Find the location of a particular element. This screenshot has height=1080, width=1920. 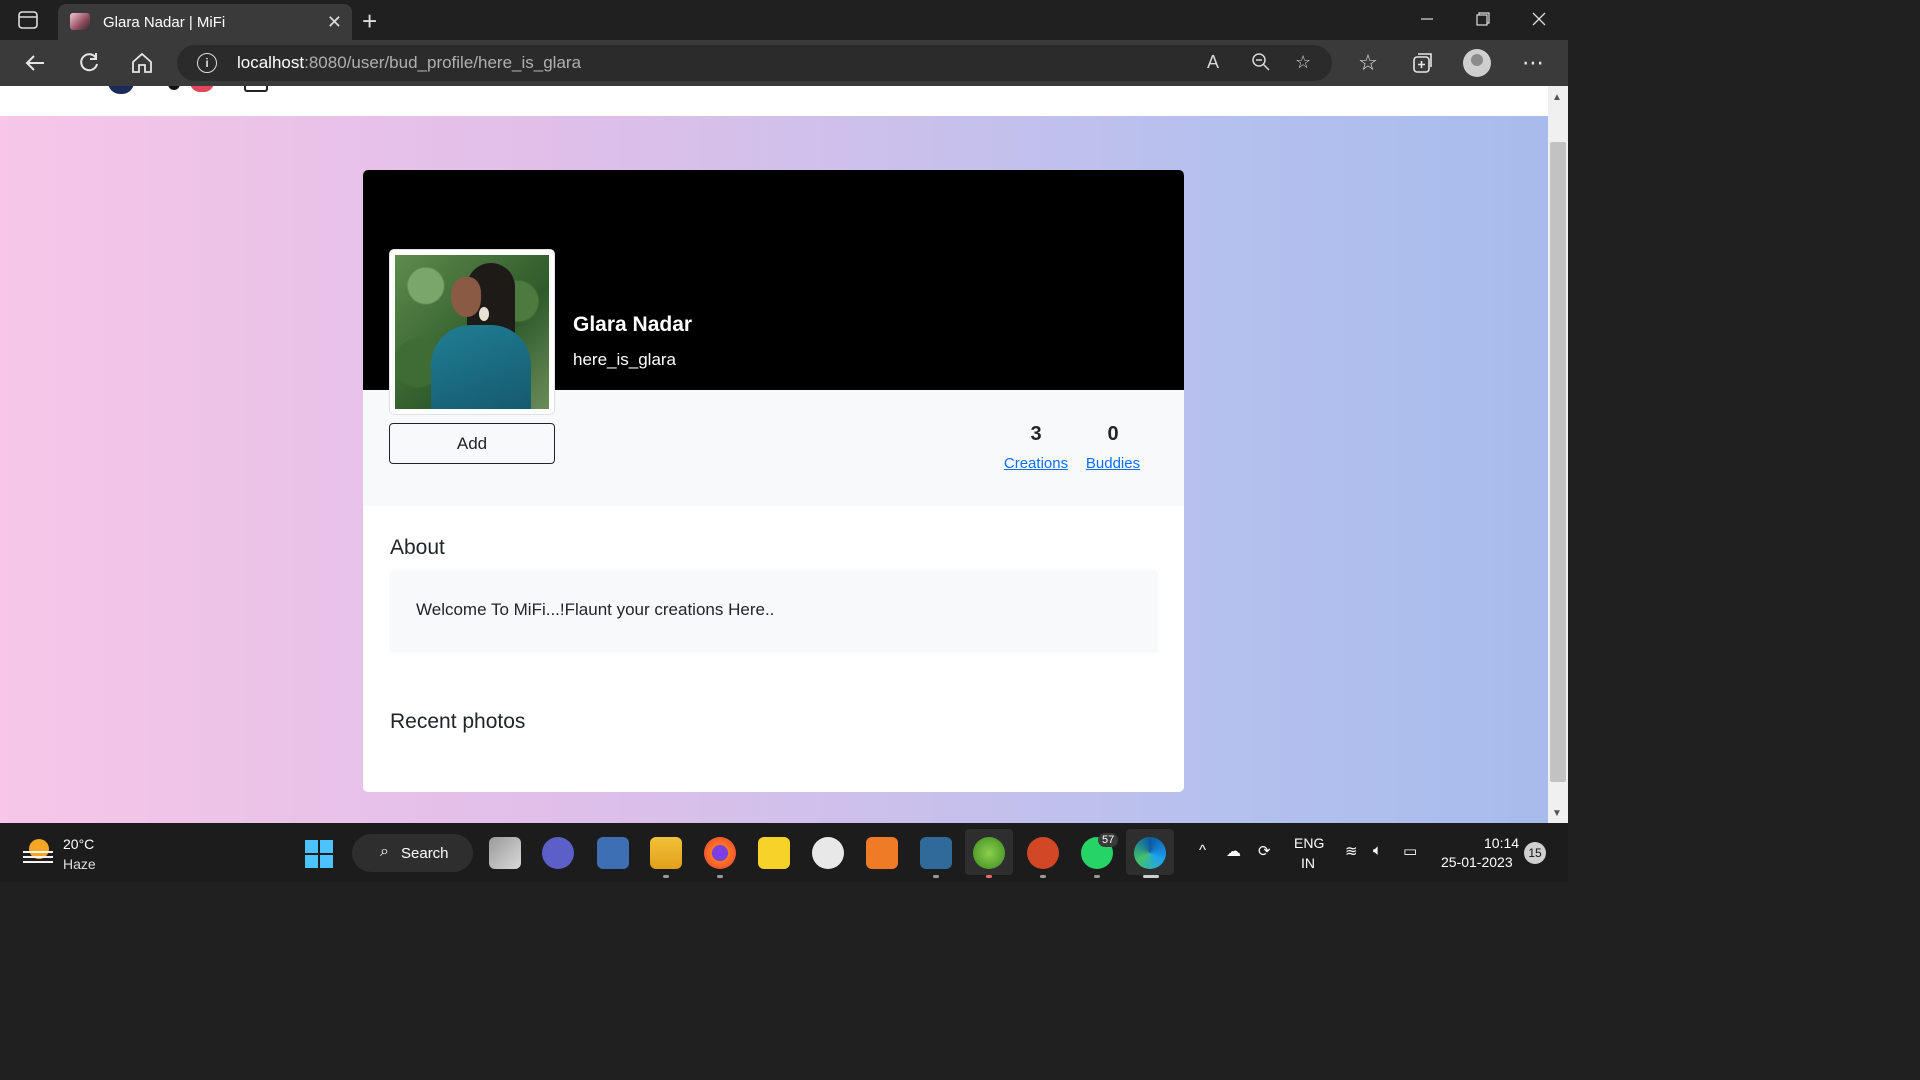

browser-tab-bar: Glara Nadar | MiFi ✕ + is located at coordinates (784, 20).